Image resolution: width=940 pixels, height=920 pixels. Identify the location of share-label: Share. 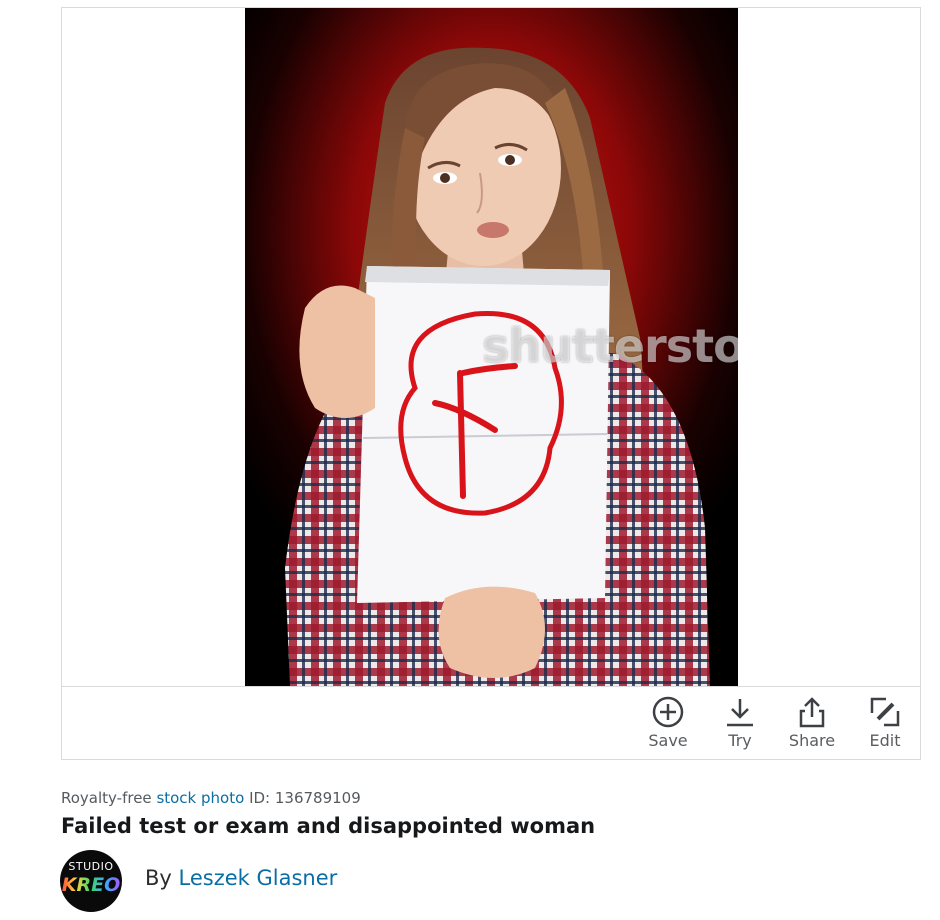
(812, 740).